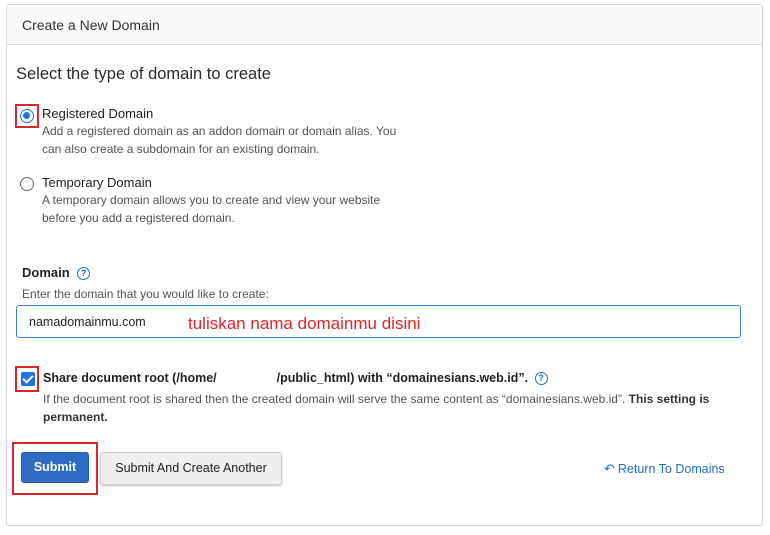  I want to click on undo-arrow-icon: ↶, so click(609, 468).